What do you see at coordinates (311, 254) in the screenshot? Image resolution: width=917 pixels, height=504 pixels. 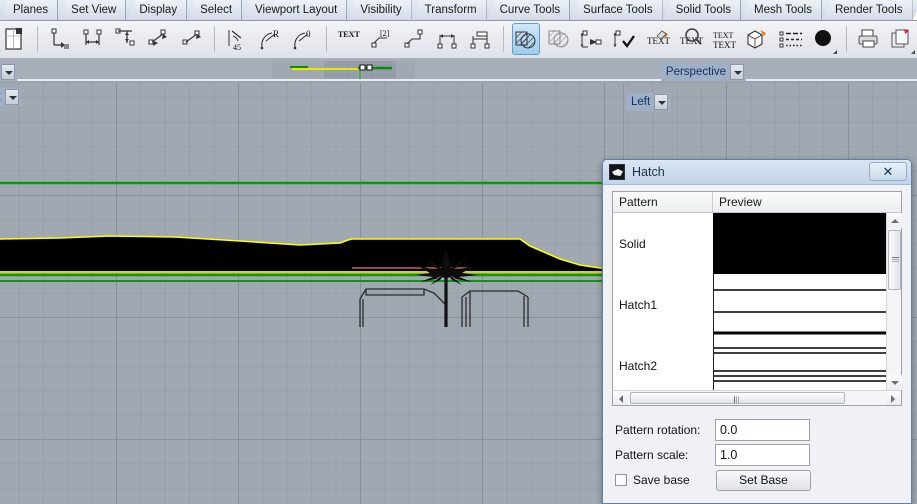 I see `terrain-solid-hatch` at bounding box center [311, 254].